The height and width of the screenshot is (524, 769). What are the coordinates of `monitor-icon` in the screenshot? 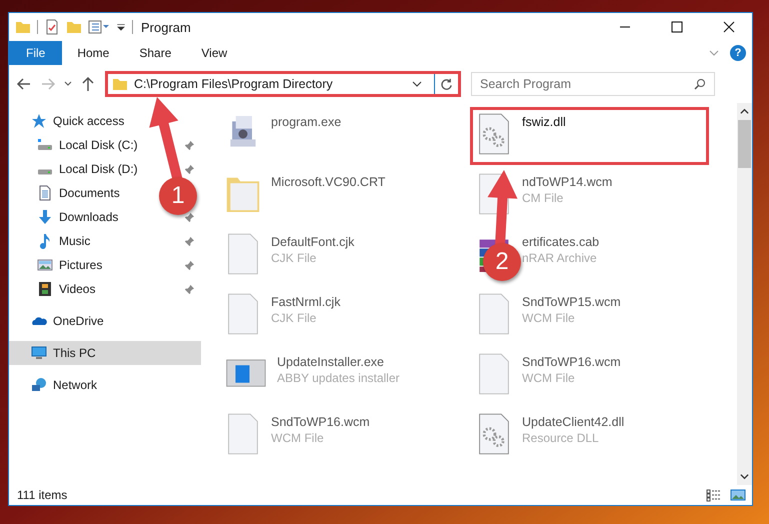 It's located at (39, 353).